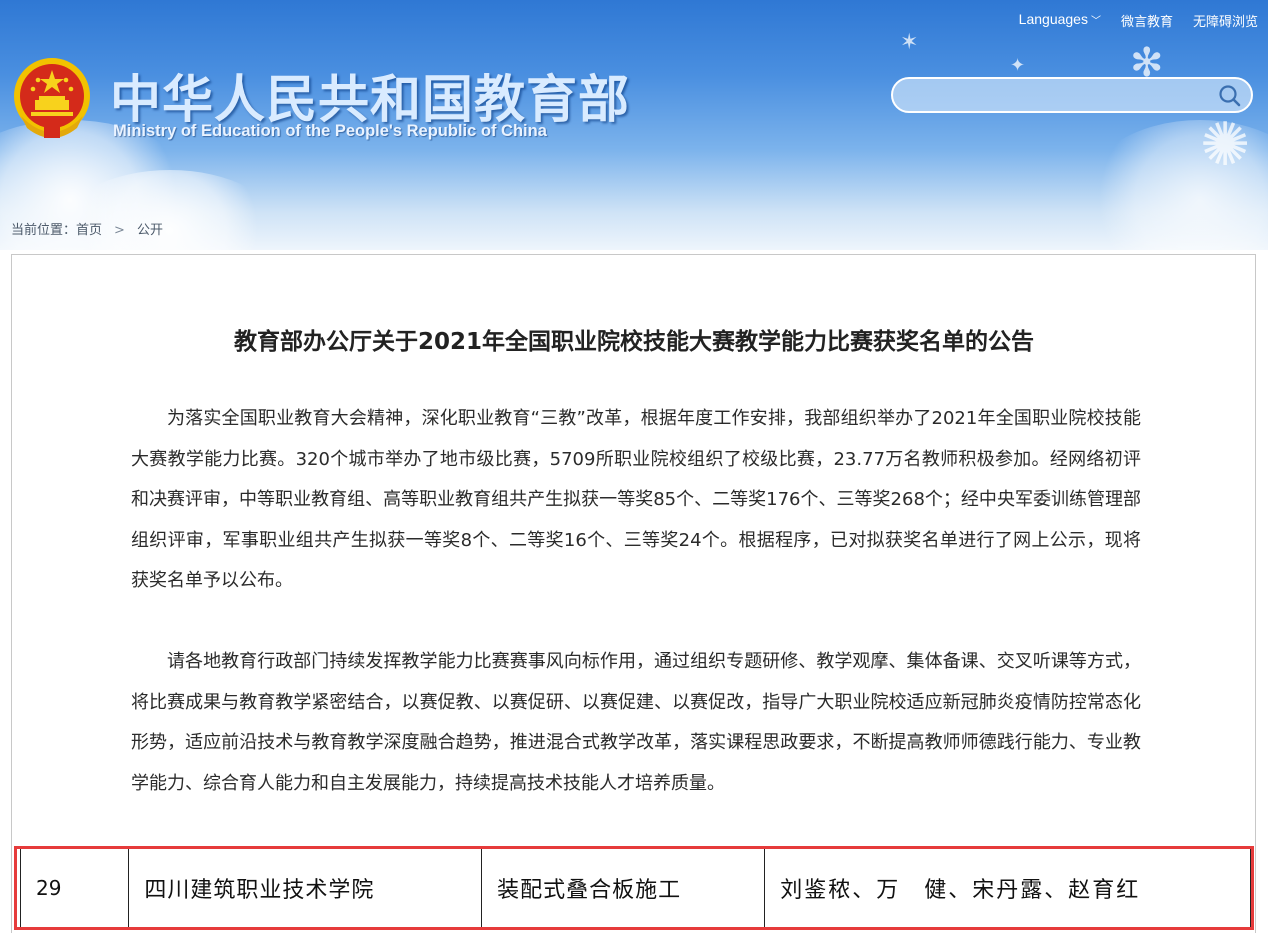 This screenshot has height=933, width=1268. What do you see at coordinates (44, 230) in the screenshot?
I see `breadcrumb-prefix: 当前位置：` at bounding box center [44, 230].